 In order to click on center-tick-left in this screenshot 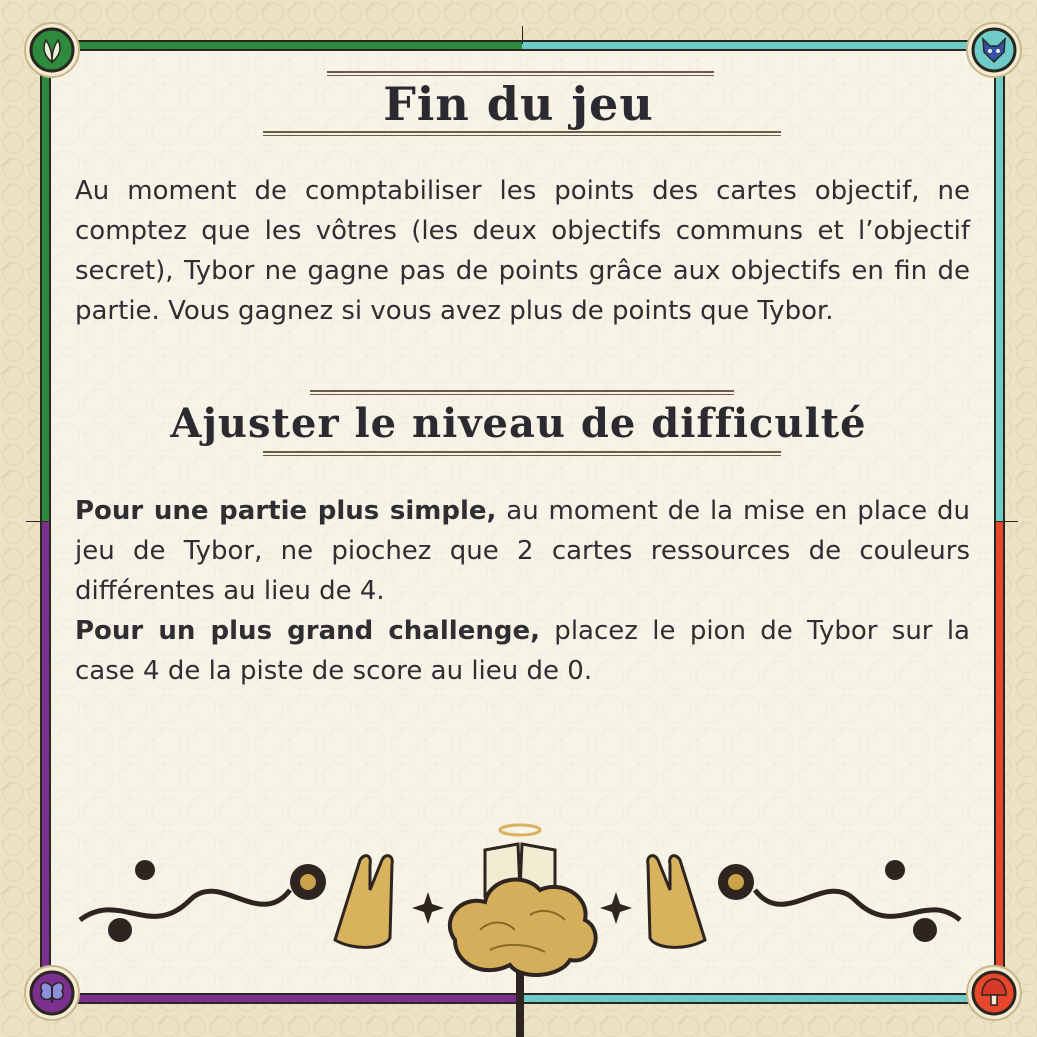, I will do `click(37, 521)`.